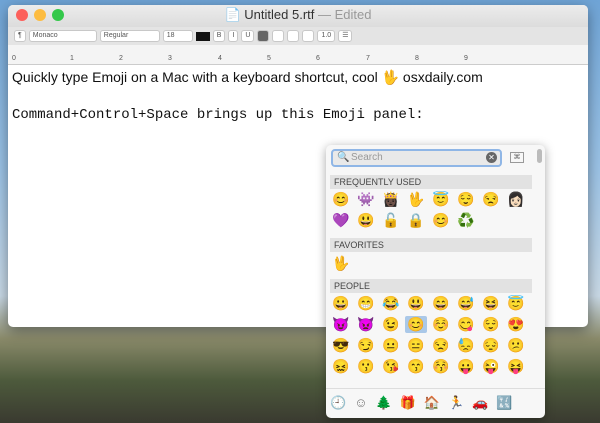  Describe the element at coordinates (368, 58) in the screenshot. I see `ruler-label: 7` at that location.